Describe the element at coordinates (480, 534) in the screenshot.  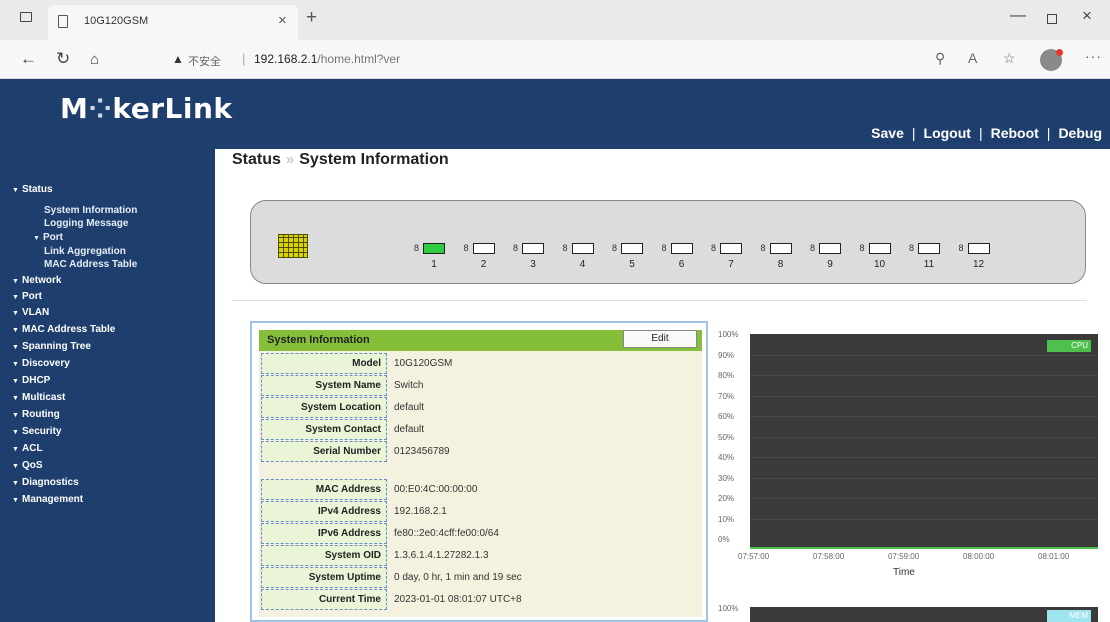
I see `info-row: IPv6 Address fe80::2e0:4cff:fe00:0/64` at that location.